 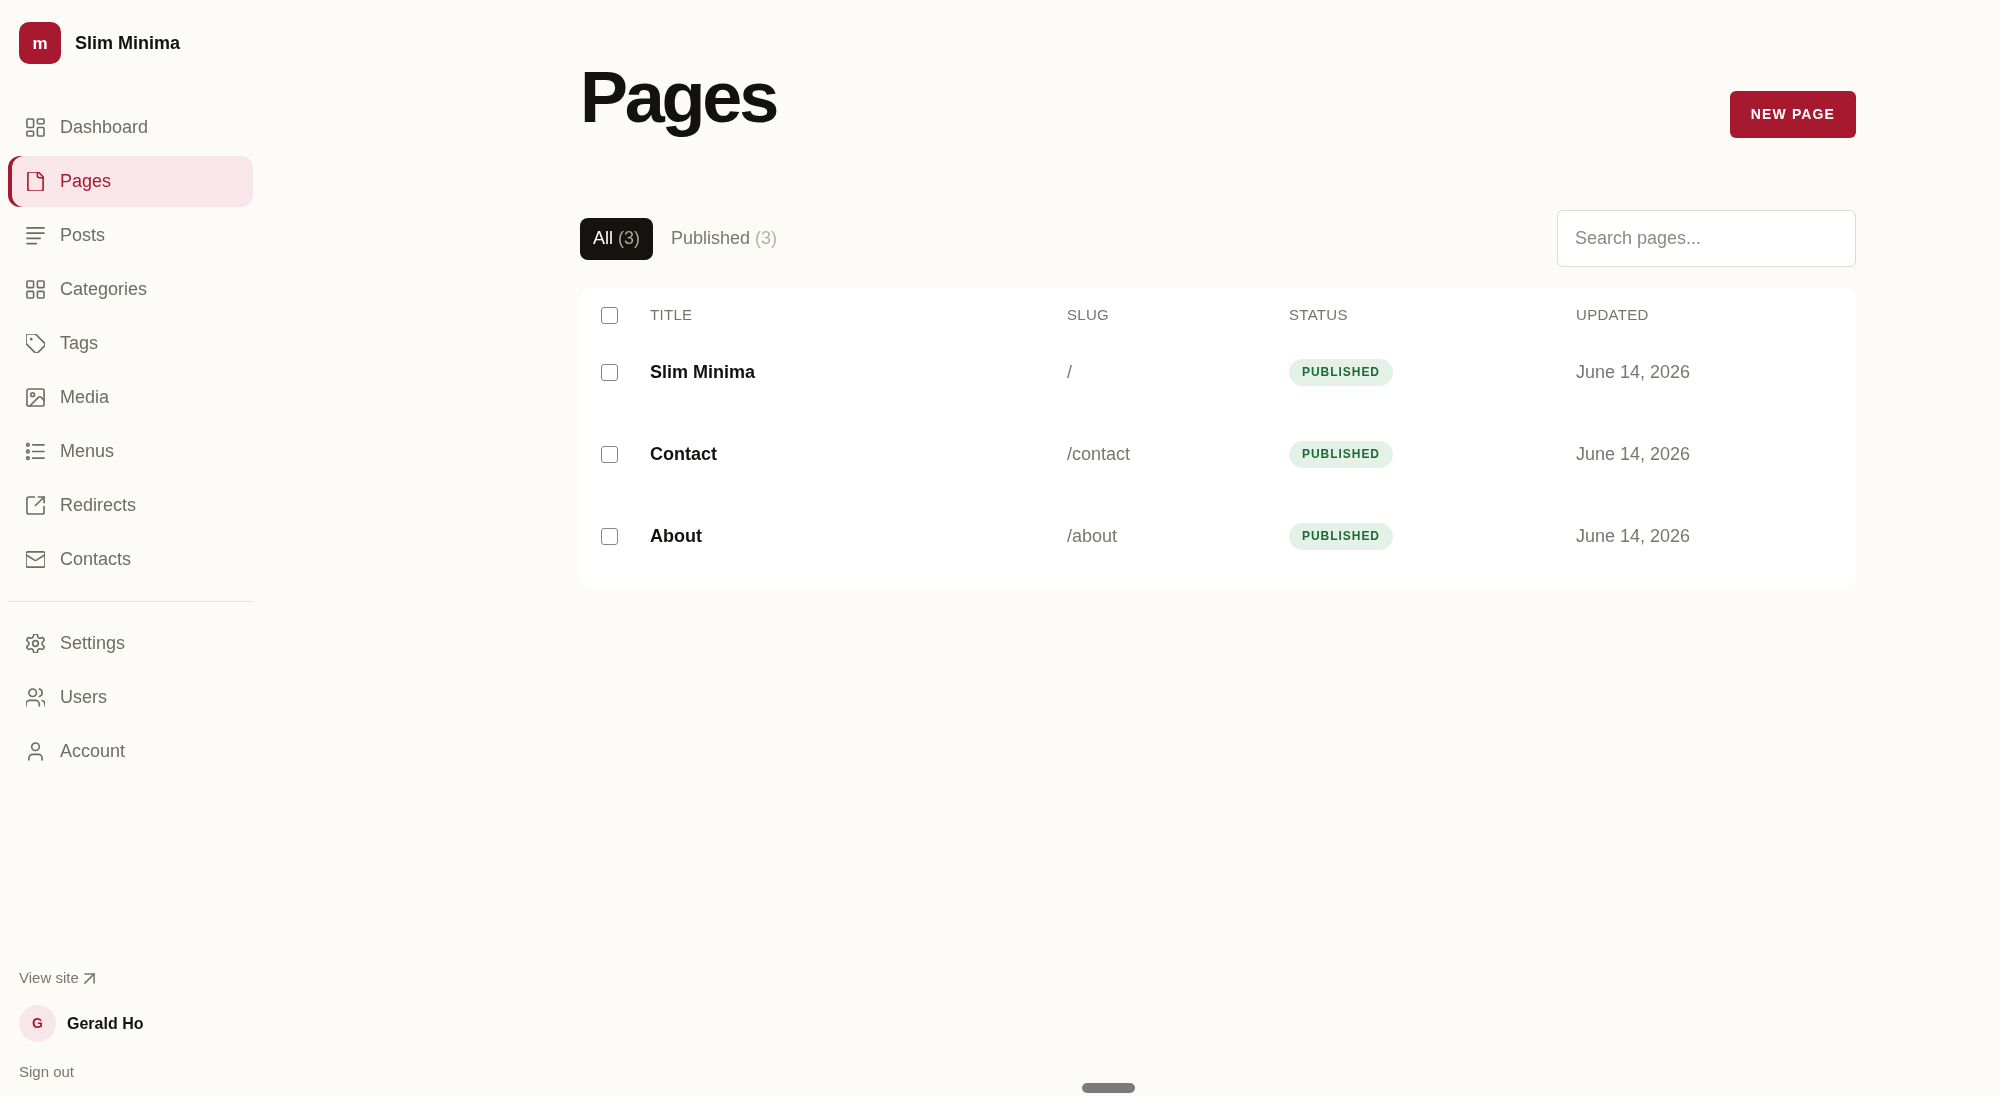 What do you see at coordinates (130, 343) in the screenshot?
I see `nav-item: Tags` at bounding box center [130, 343].